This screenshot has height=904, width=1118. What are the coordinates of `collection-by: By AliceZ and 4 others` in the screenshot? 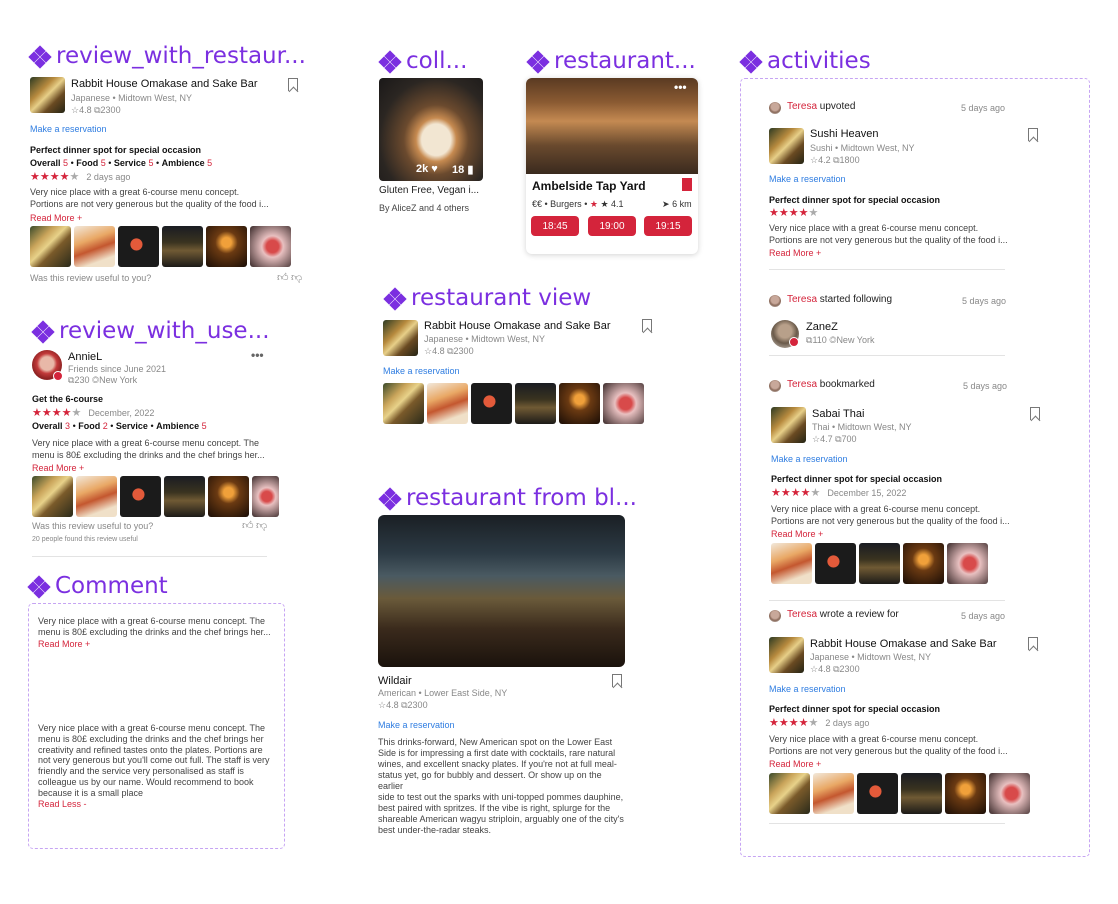 It's located at (424, 208).